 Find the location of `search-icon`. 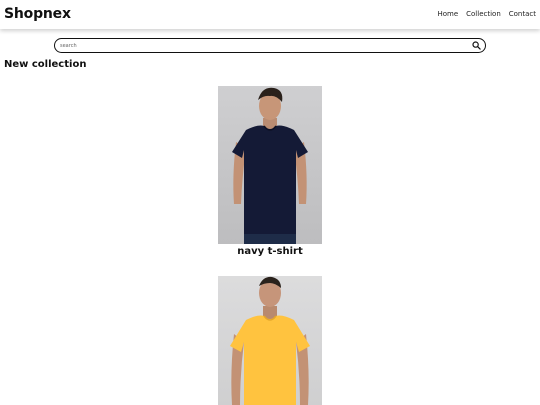

search-icon is located at coordinates (476, 45).